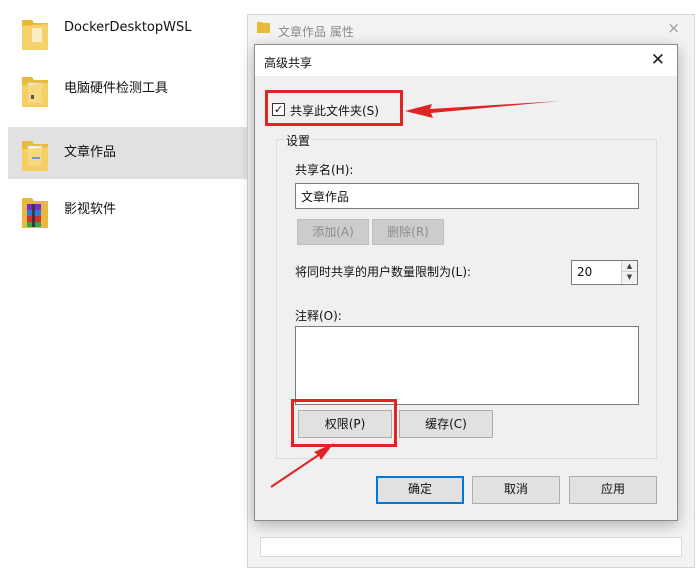 The height and width of the screenshot is (568, 697). Describe the element at coordinates (334, 108) in the screenshot. I see `highlight-share-checkbox` at that location.